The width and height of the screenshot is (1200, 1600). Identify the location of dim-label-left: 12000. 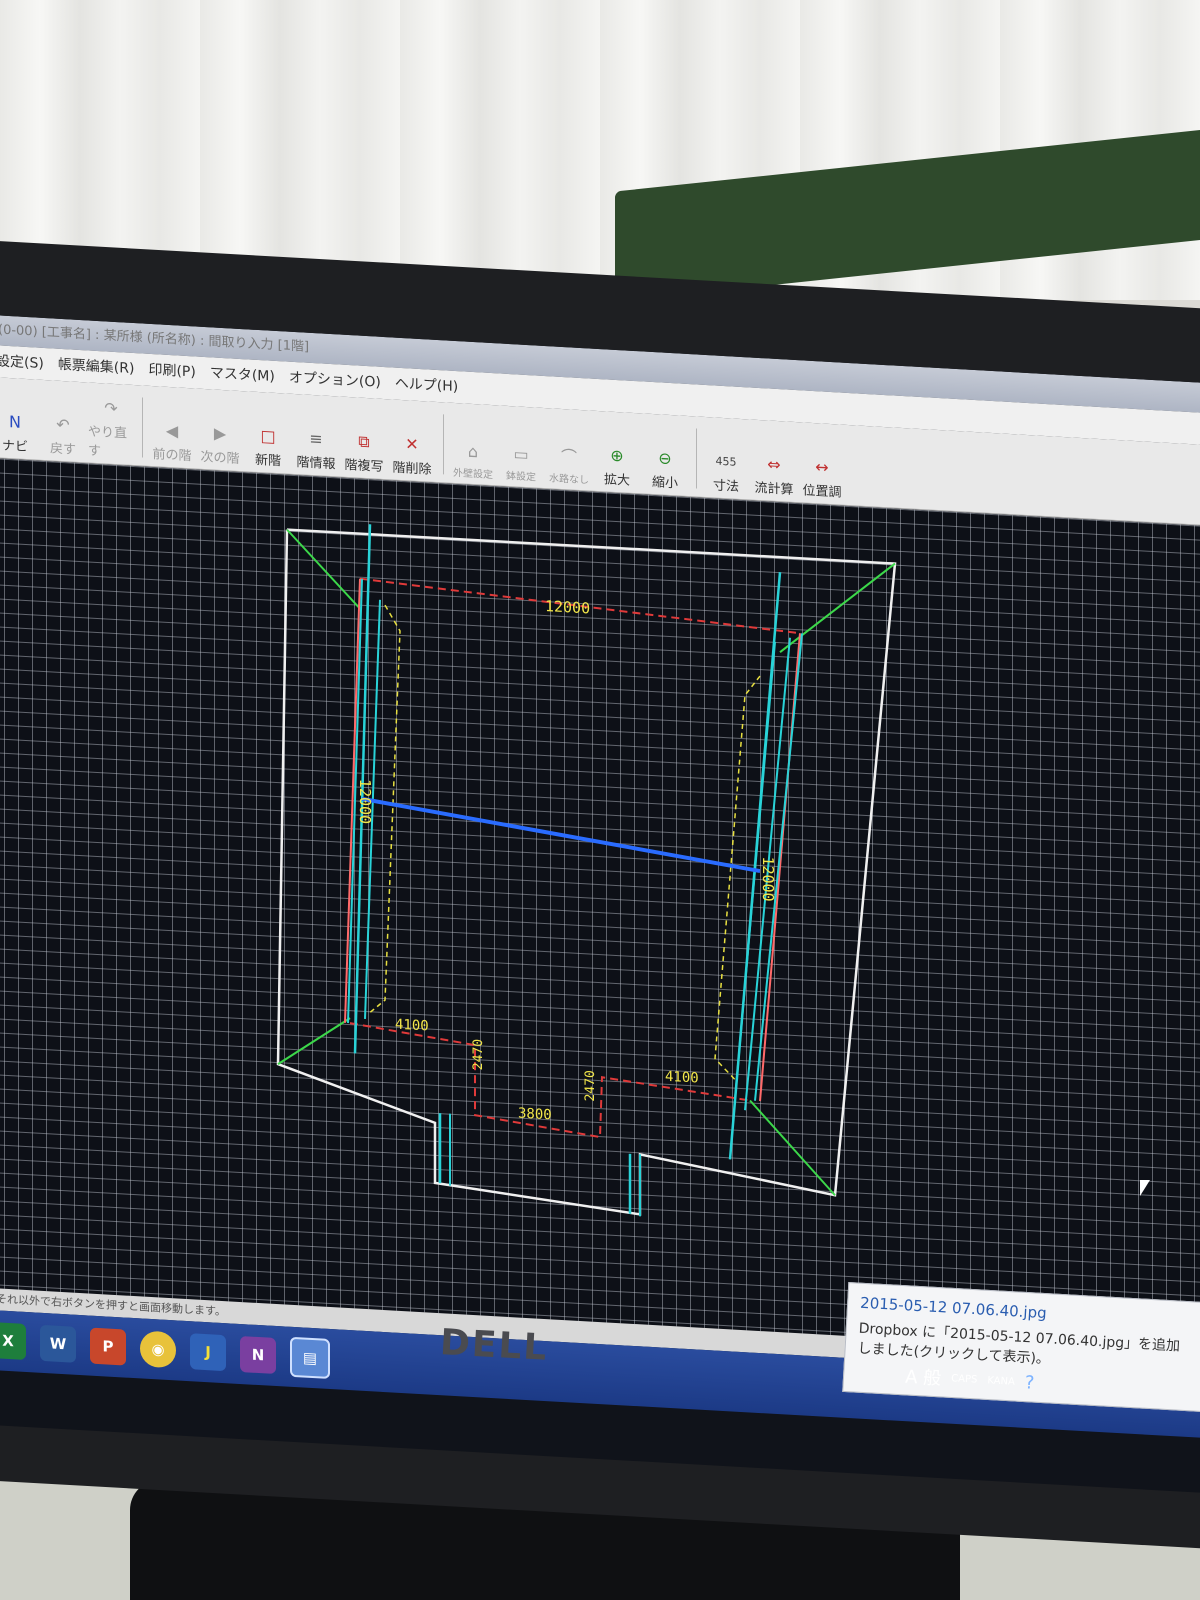
(365, 801).